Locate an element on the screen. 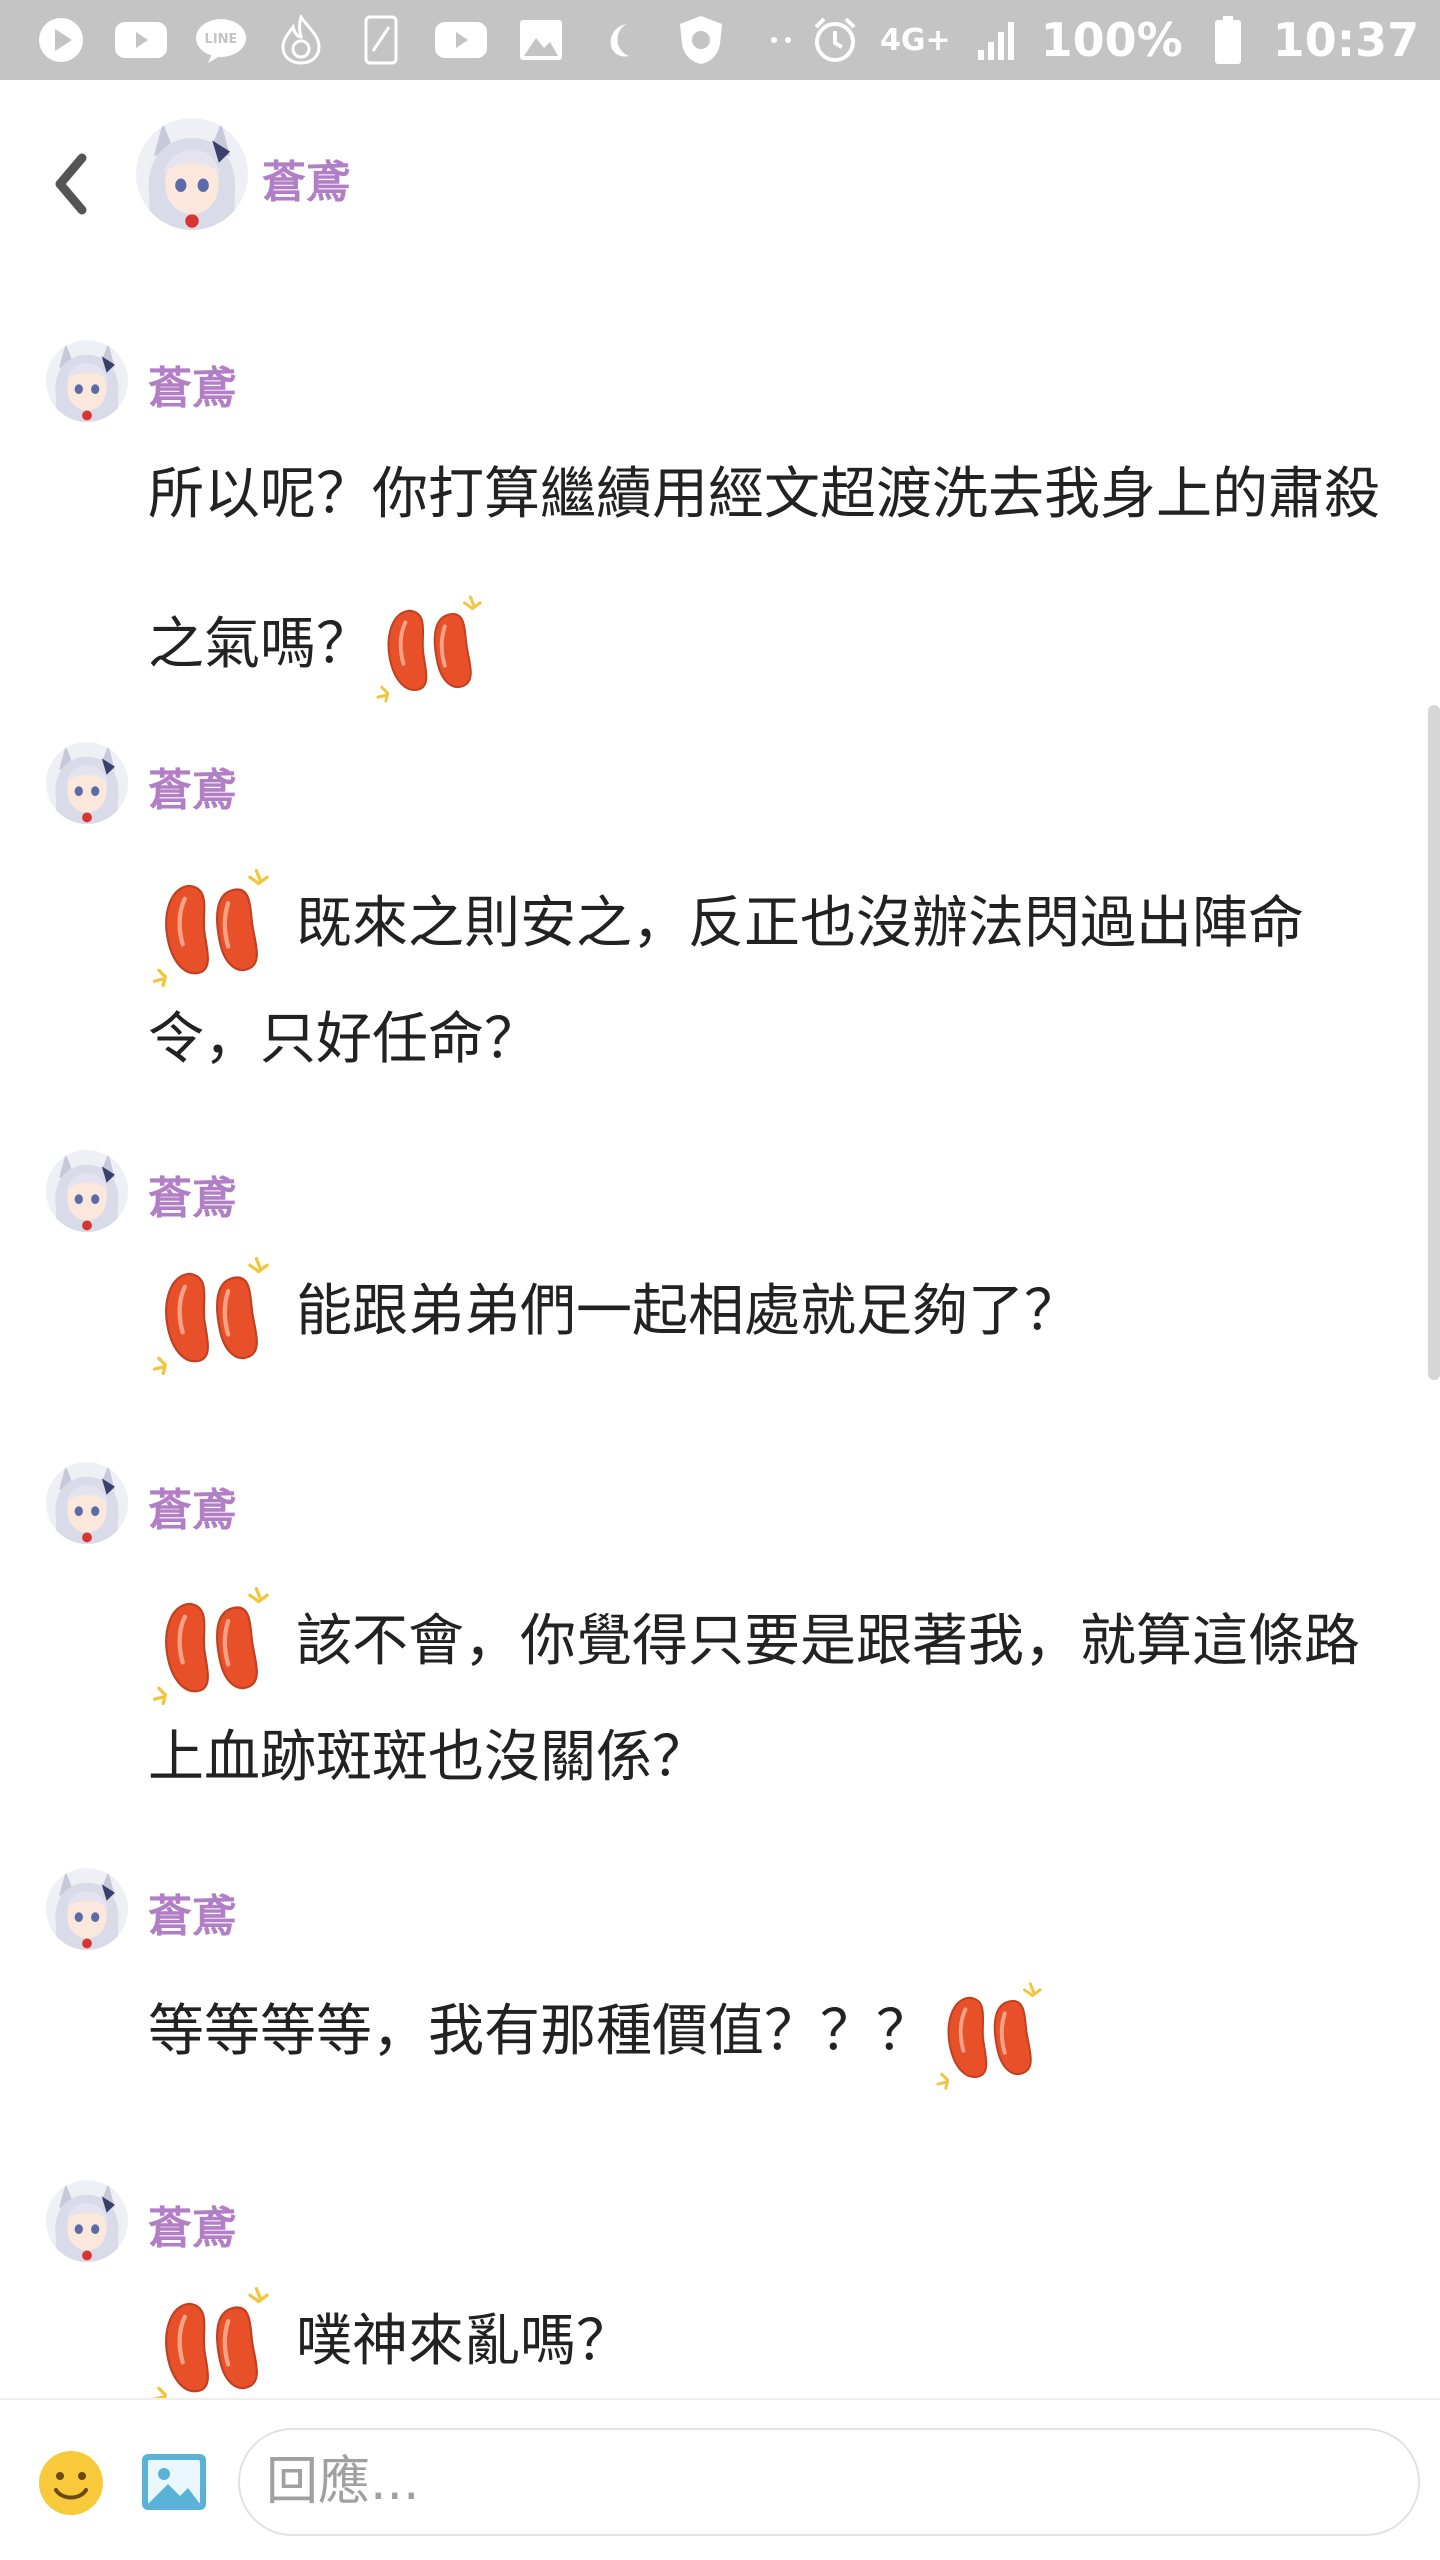  battery-icon is located at coordinates (1228, 40).